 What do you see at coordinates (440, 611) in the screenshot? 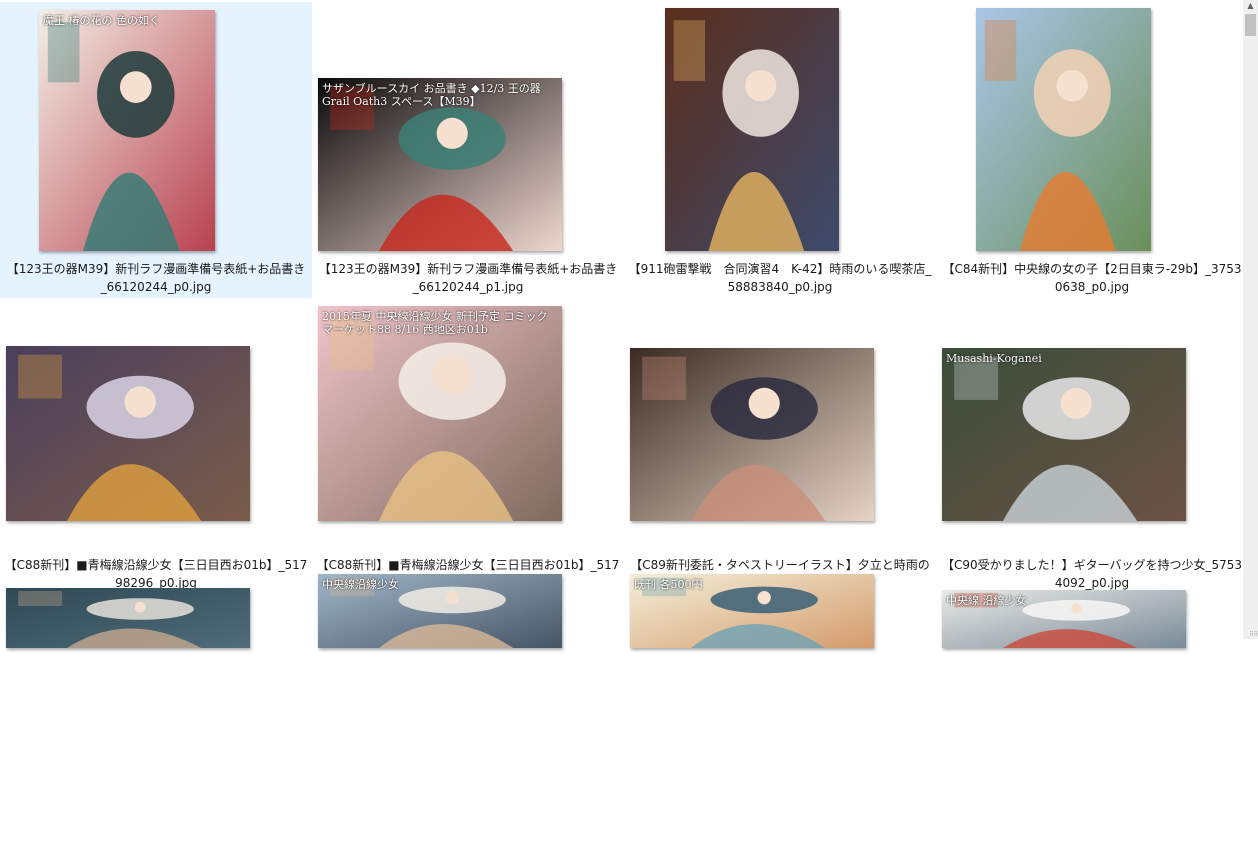
I see `file-thumbnail-image: 中央線沿線少女` at bounding box center [440, 611].